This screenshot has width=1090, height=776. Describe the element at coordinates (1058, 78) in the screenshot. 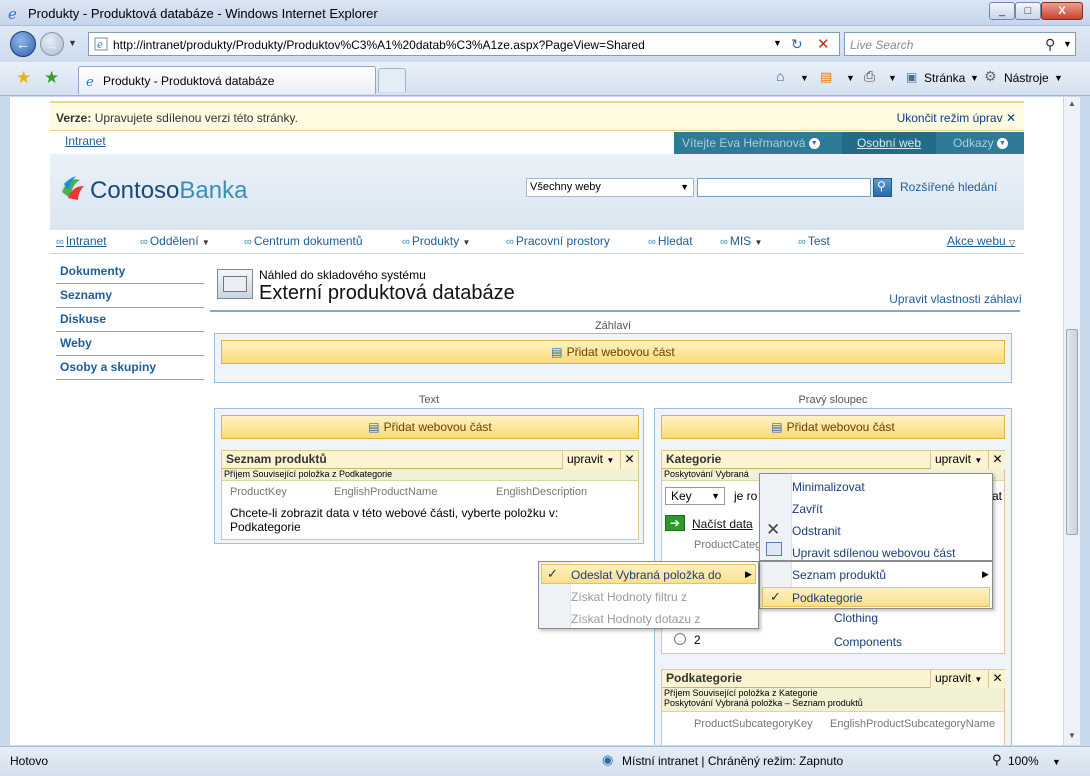

I see `tools-dropdown-icon: ▼` at that location.